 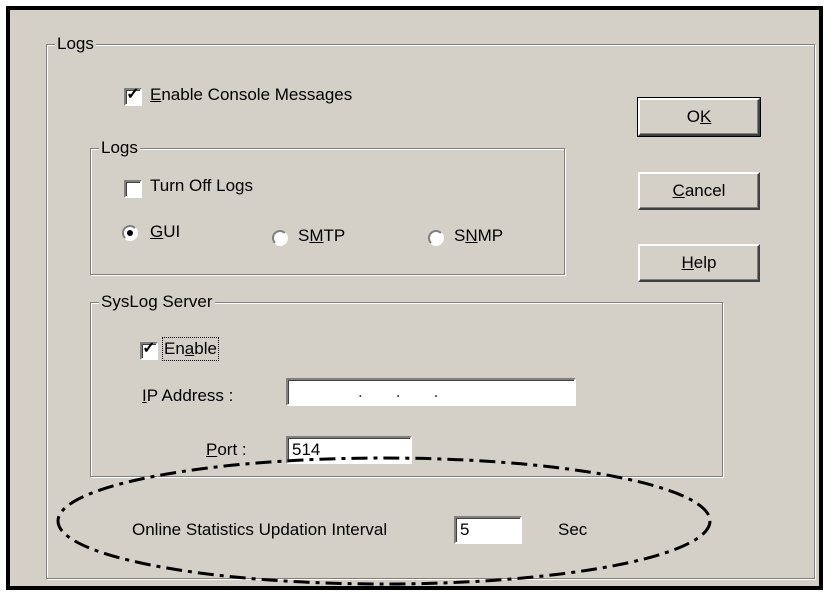 I want to click on help-button: Help, so click(x=699, y=263).